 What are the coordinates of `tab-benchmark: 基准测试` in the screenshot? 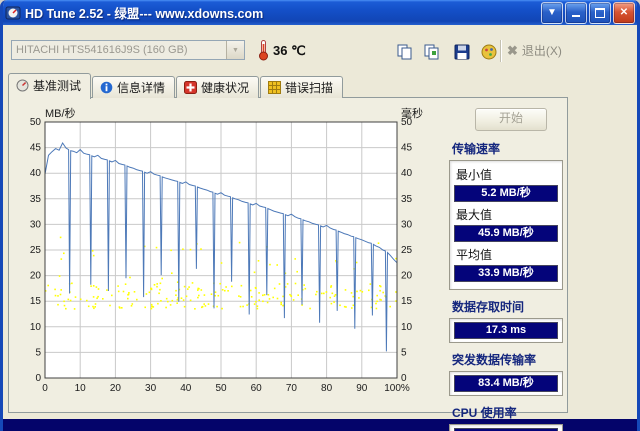 It's located at (50, 86).